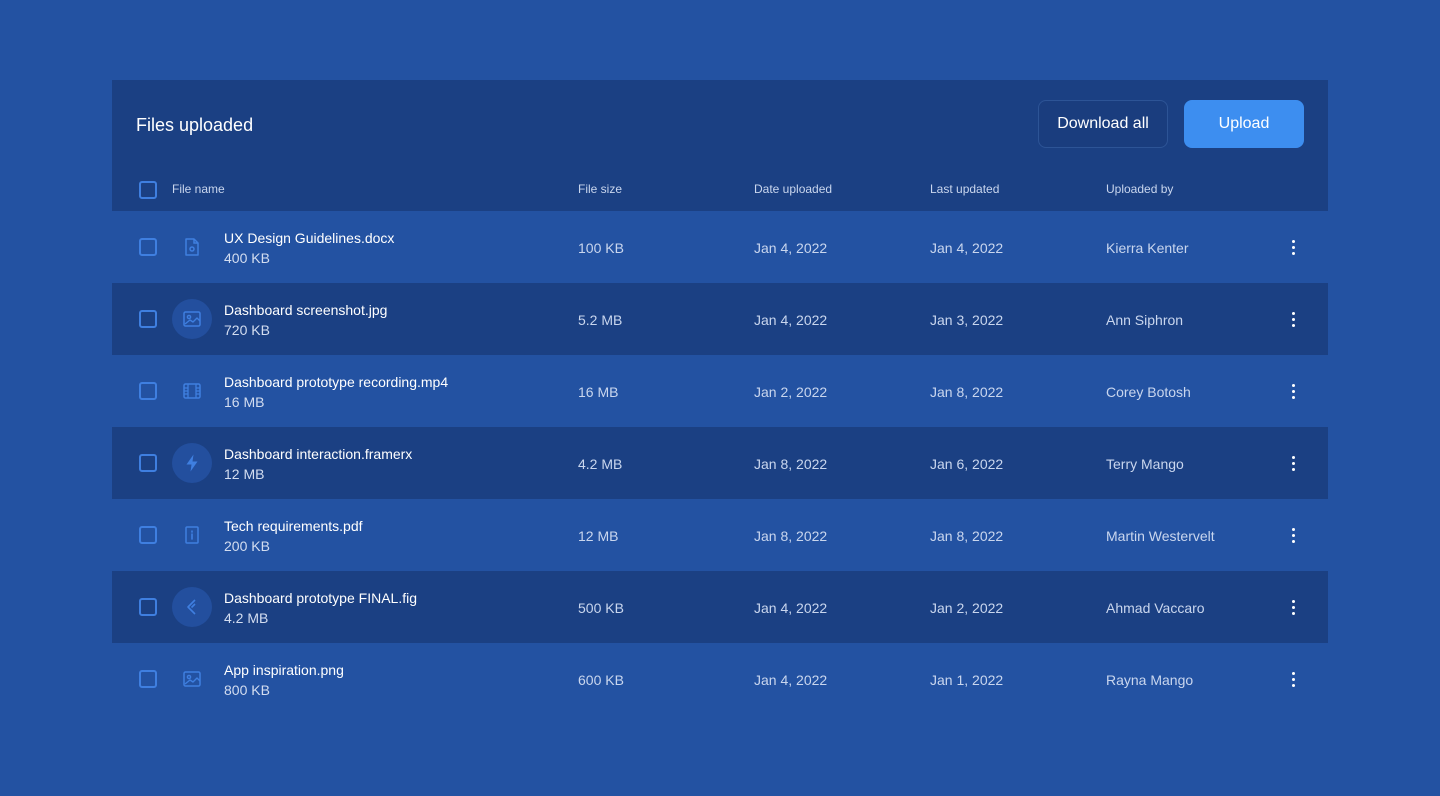 The image size is (1440, 796). I want to click on pdf-icon, so click(192, 535).